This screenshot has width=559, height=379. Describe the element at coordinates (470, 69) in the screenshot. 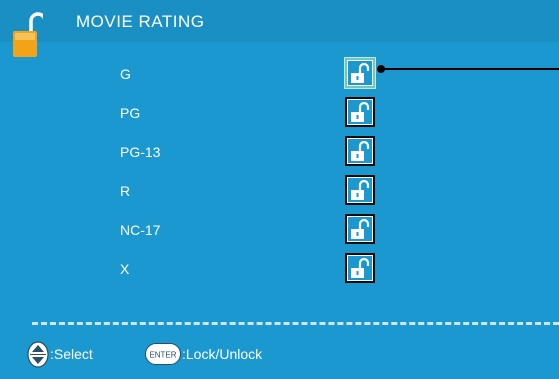

I see `callout-line` at that location.